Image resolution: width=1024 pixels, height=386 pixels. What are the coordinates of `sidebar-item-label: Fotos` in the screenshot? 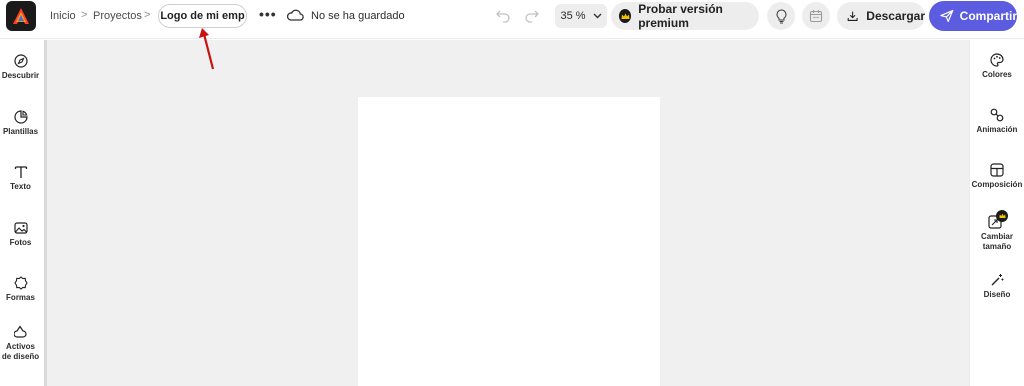 It's located at (20, 242).